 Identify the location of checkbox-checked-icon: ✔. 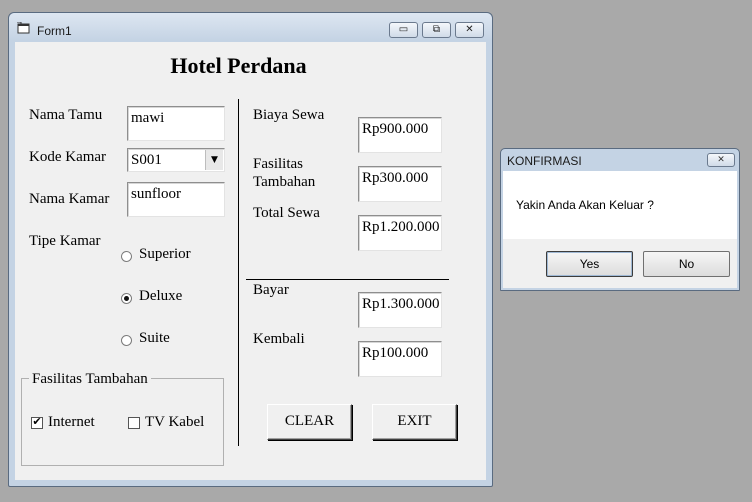
(37, 422).